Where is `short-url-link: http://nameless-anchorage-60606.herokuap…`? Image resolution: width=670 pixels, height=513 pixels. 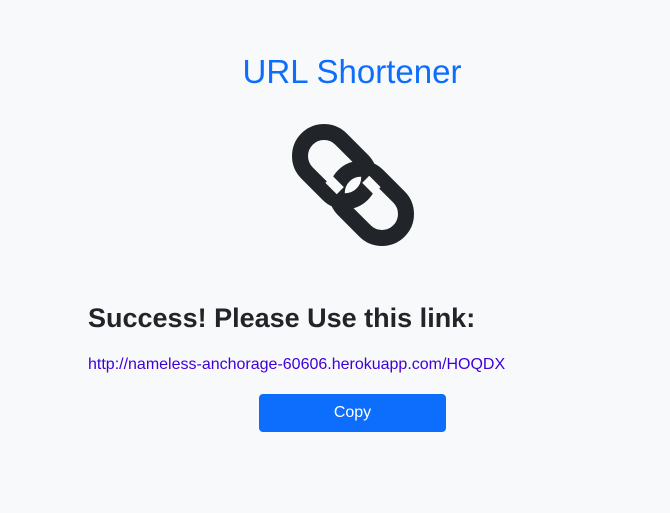 short-url-link: http://nameless-anchorage-60606.herokuap… is located at coordinates (296, 365).